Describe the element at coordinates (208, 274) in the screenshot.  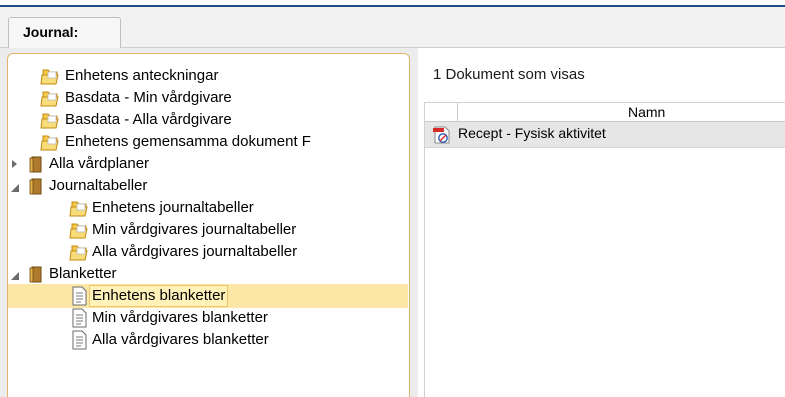
I see `tree-item-blanketter: Blanketter` at that location.